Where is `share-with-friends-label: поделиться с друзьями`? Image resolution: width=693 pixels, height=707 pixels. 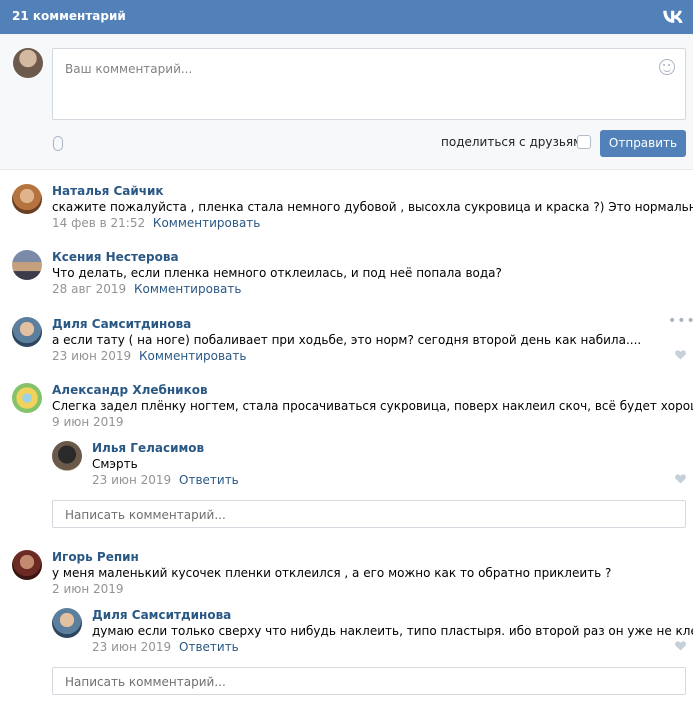
share-with-friends-label: поделиться с друзьями is located at coordinates (515, 142).